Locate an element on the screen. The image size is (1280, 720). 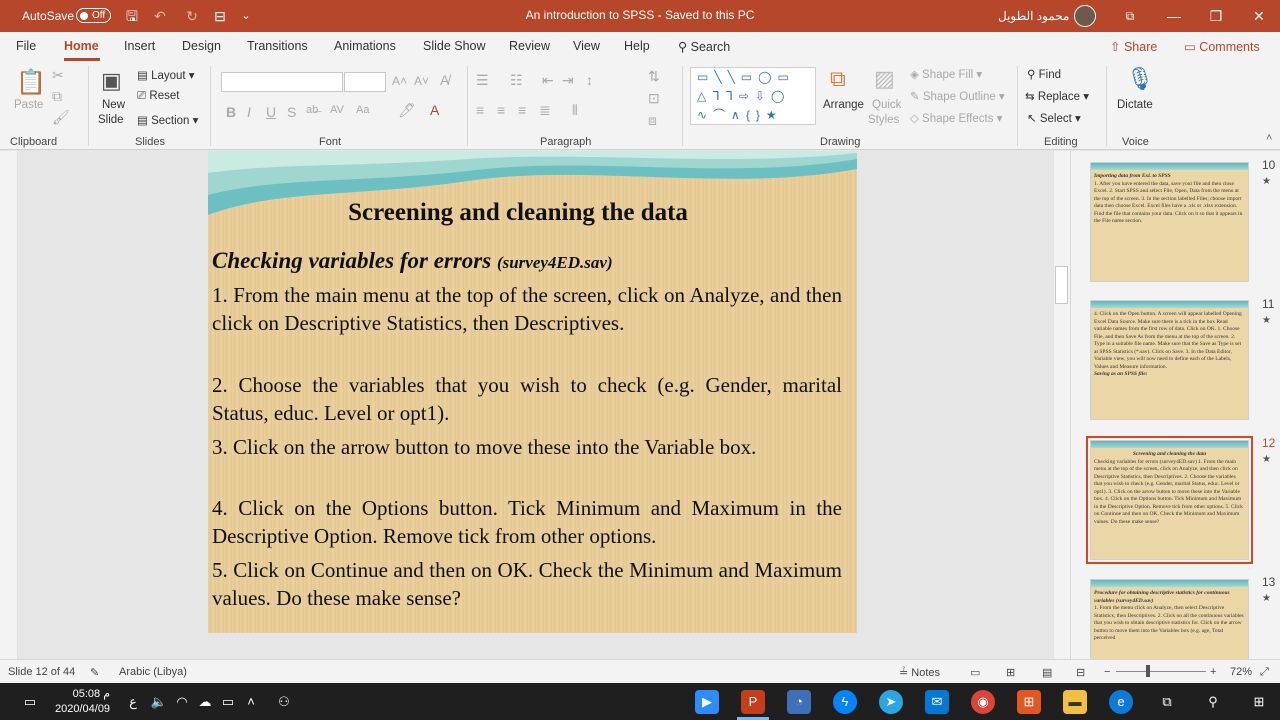
shape-fill-button: ◈ Shape Fill ▾ is located at coordinates (946, 74).